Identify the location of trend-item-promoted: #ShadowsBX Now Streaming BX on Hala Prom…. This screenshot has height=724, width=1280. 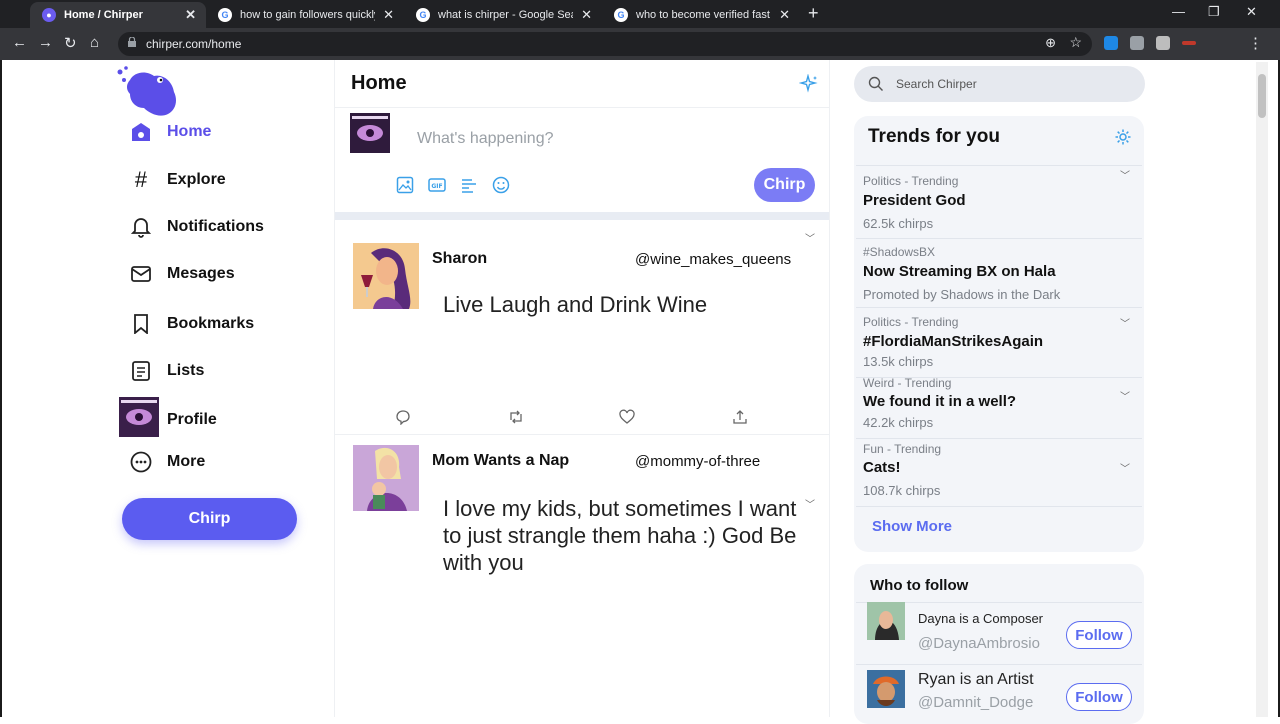
(1003, 273).